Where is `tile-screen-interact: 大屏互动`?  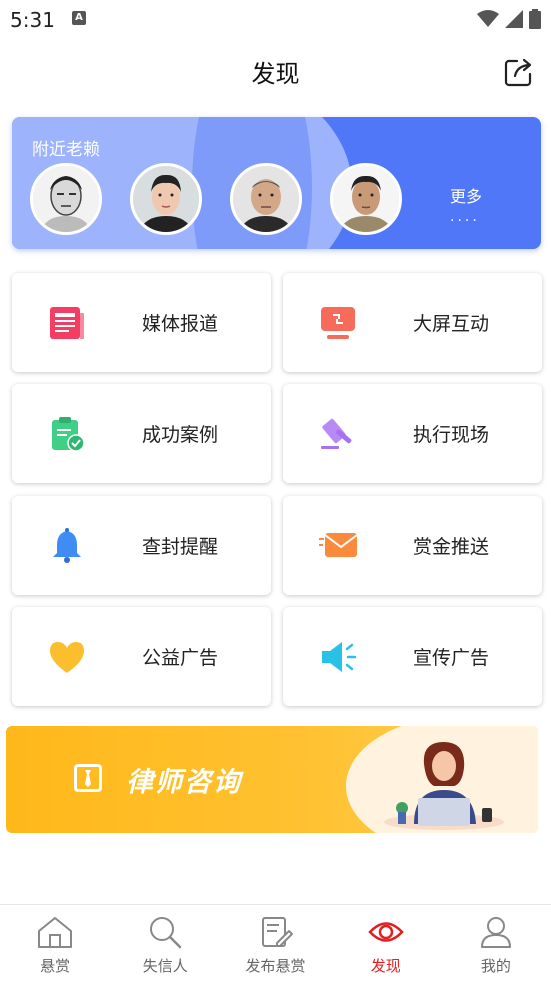 tile-screen-interact: 大屏互动 is located at coordinates (412, 322).